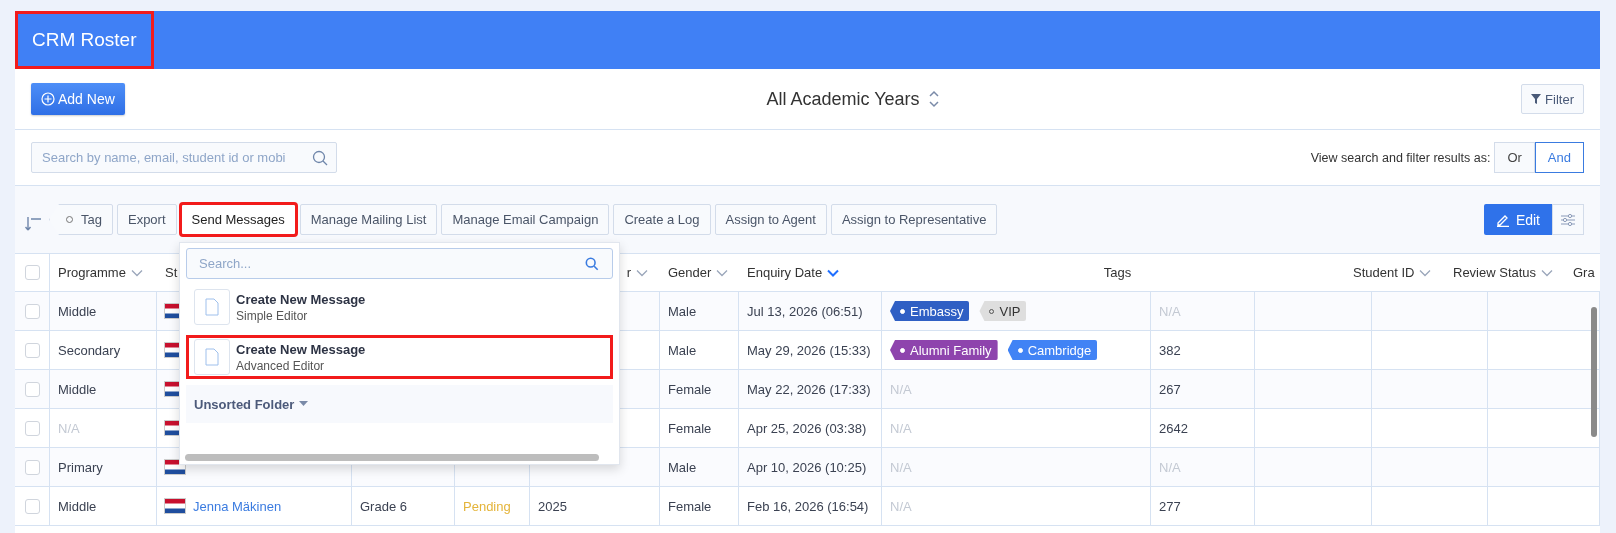  What do you see at coordinates (809, 350) in the screenshot?
I see `table-cell: May 29, 2026 (15:33)` at bounding box center [809, 350].